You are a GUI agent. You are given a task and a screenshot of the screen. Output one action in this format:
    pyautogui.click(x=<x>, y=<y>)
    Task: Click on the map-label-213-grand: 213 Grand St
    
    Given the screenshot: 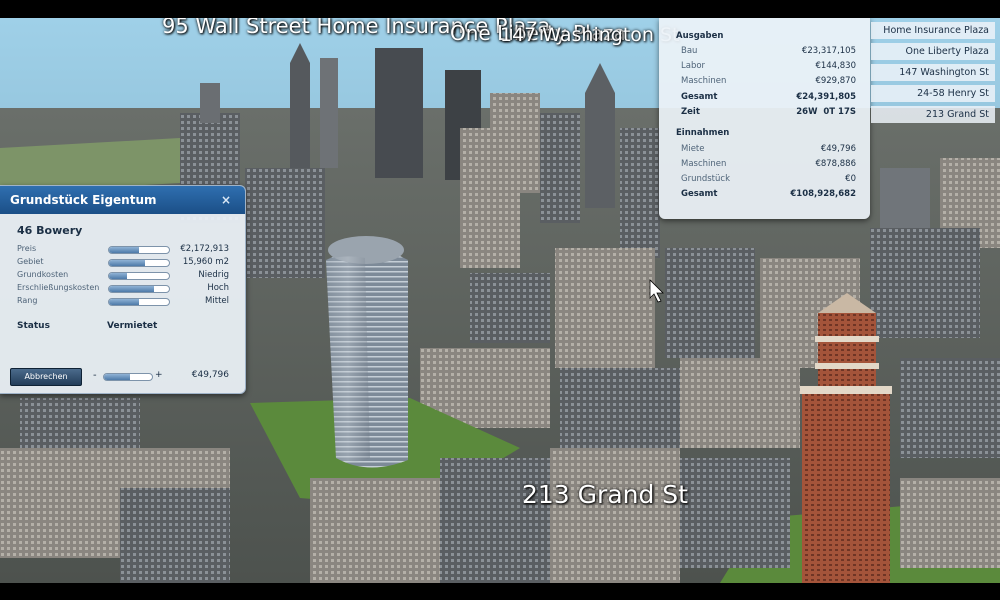 What is the action you would take?
    pyautogui.click(x=605, y=494)
    